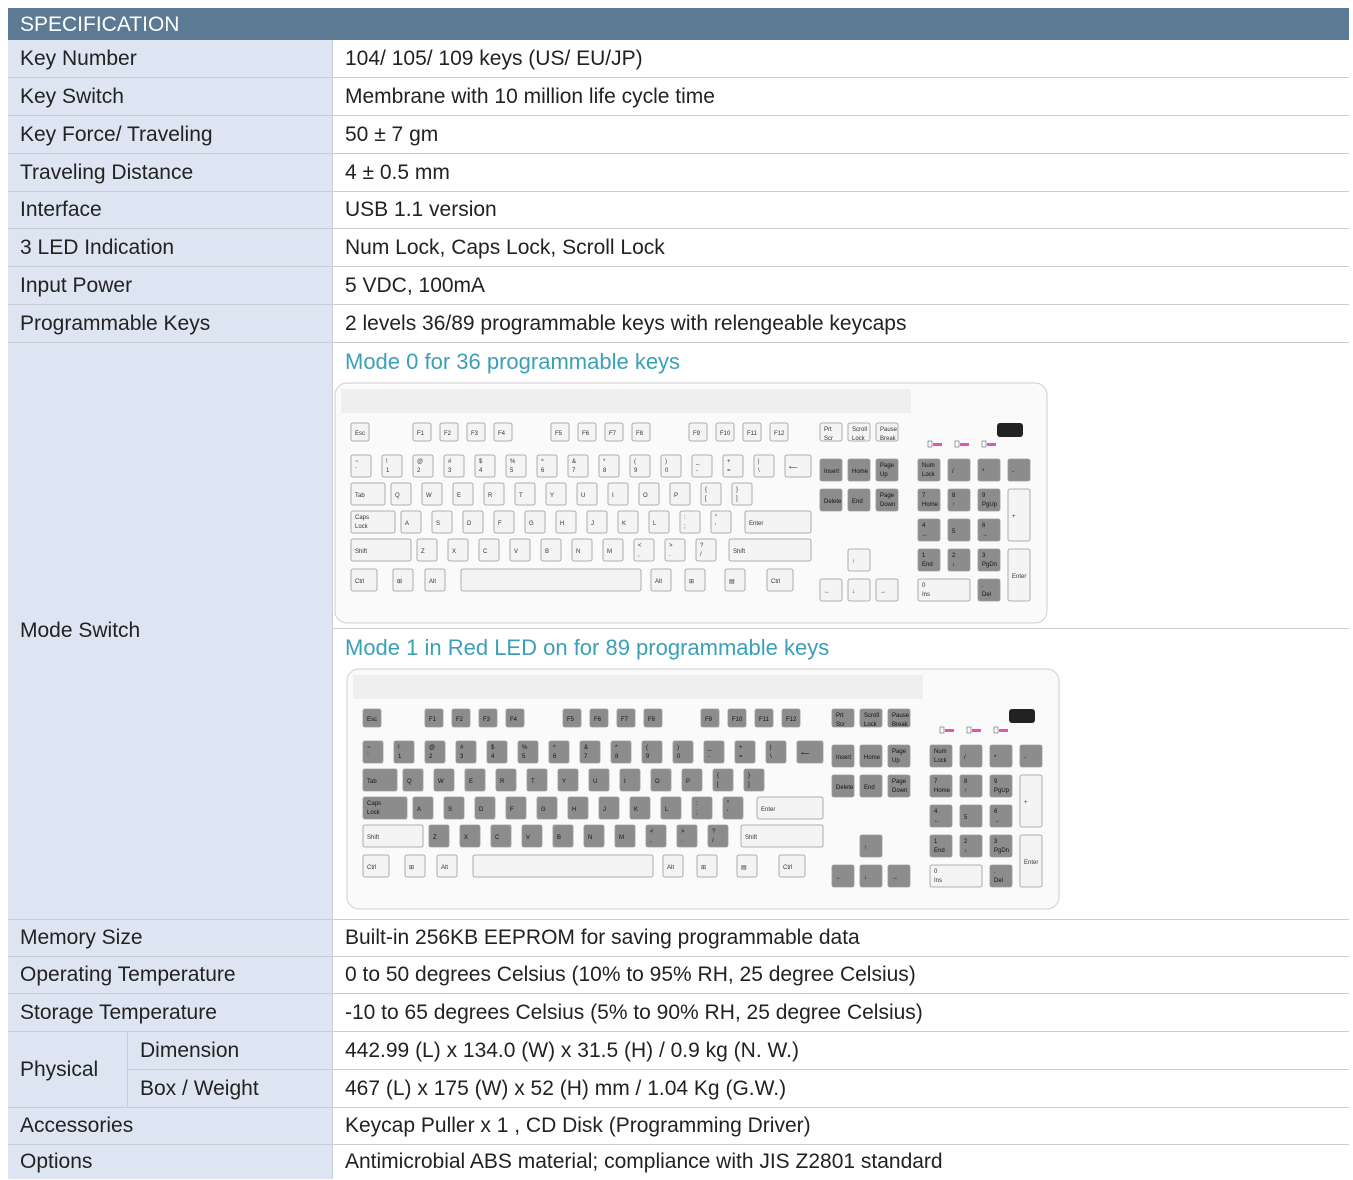  Describe the element at coordinates (435, 580) in the screenshot. I see `keyboard-key: Alt` at that location.